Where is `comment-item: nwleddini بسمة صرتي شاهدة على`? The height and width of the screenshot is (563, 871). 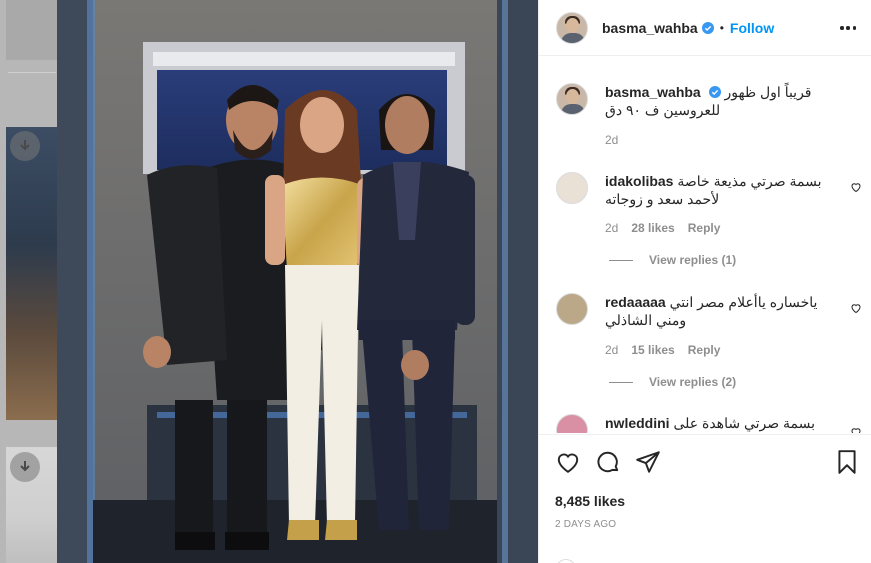
comment-item: nwleddini بسمة صرتي شاهدة على is located at coordinates (708, 423).